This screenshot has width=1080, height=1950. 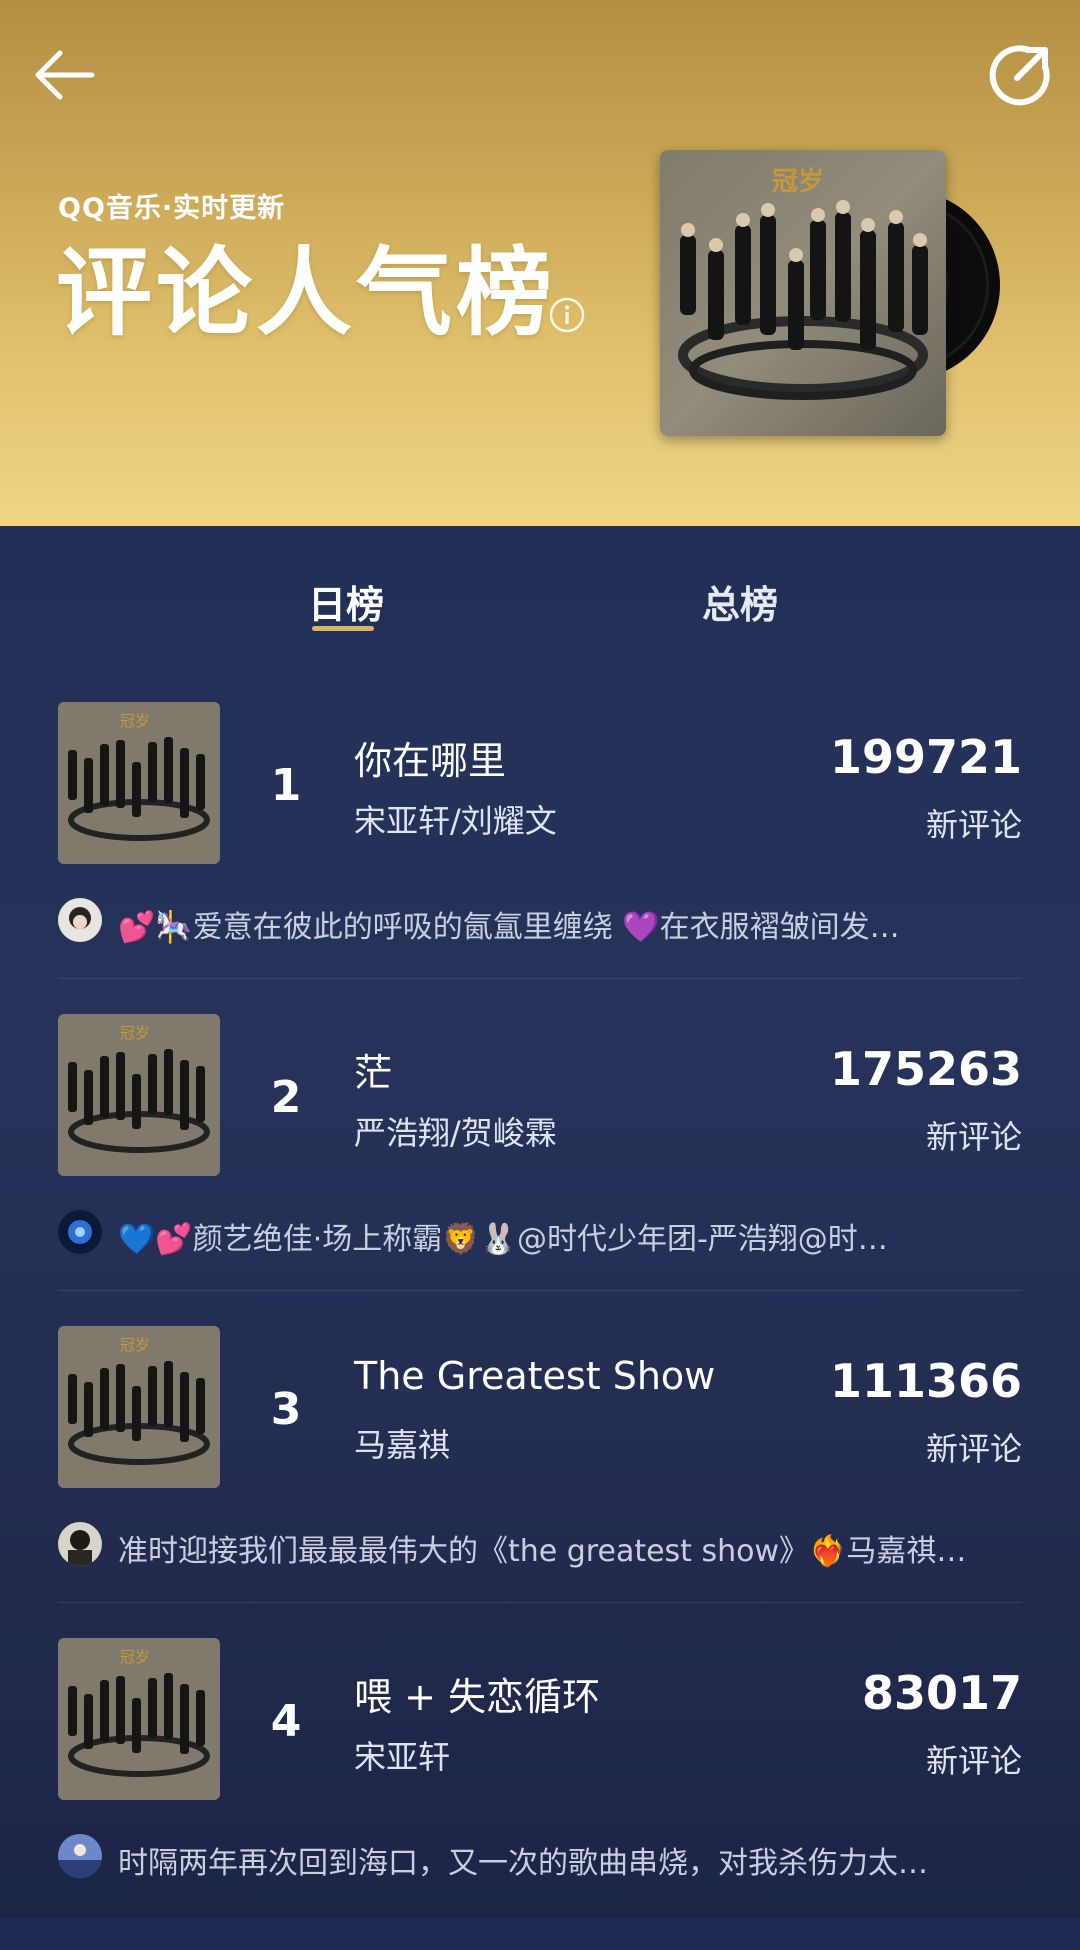 I want to click on chart-subtitle: QQ音乐·实时更新, so click(x=172, y=208).